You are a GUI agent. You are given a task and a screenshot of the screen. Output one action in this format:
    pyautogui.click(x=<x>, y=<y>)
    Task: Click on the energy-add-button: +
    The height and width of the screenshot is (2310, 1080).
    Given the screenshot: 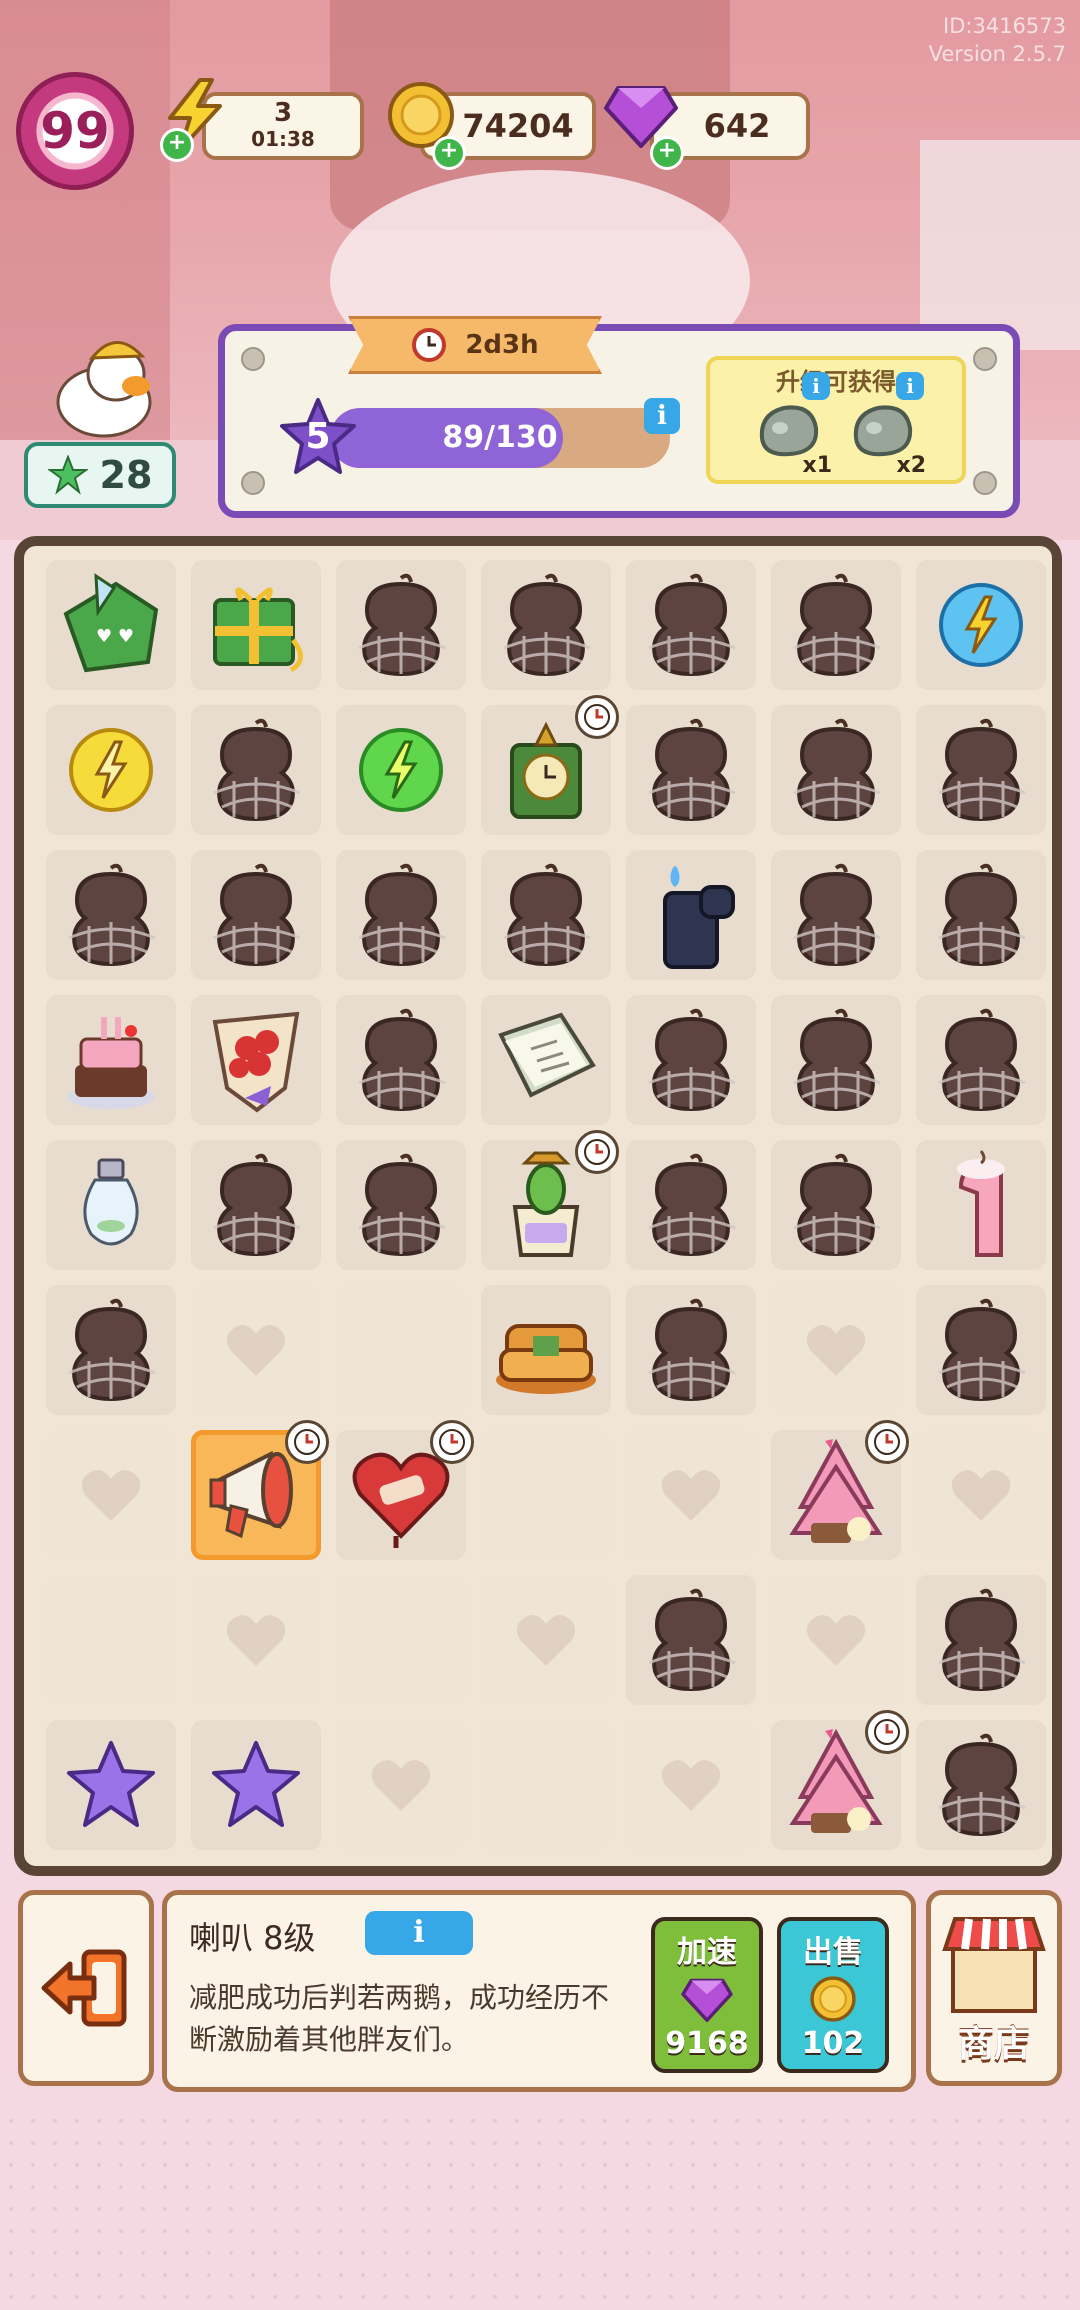 What is the action you would take?
    pyautogui.click(x=177, y=145)
    